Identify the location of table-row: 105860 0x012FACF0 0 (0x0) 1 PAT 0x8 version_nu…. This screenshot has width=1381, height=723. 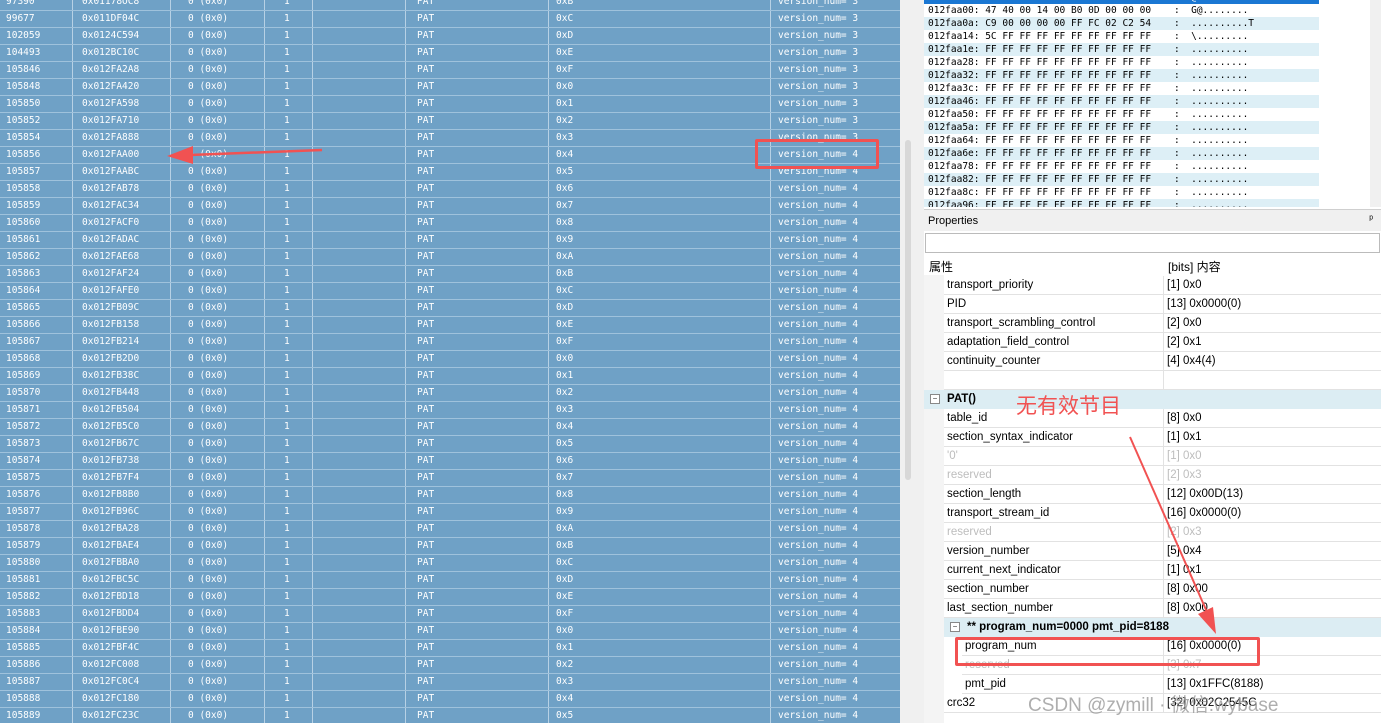
(450, 223).